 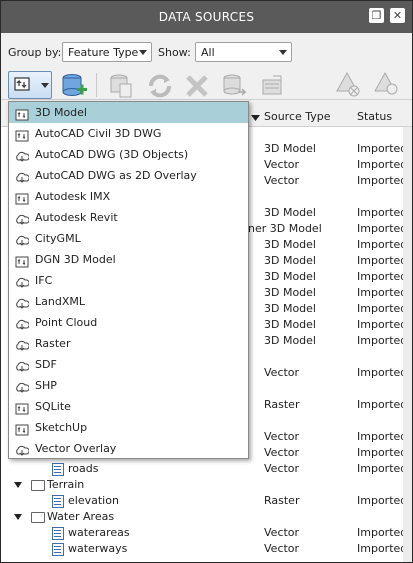 I want to click on dropdown-item: CityGML, so click(x=128, y=238).